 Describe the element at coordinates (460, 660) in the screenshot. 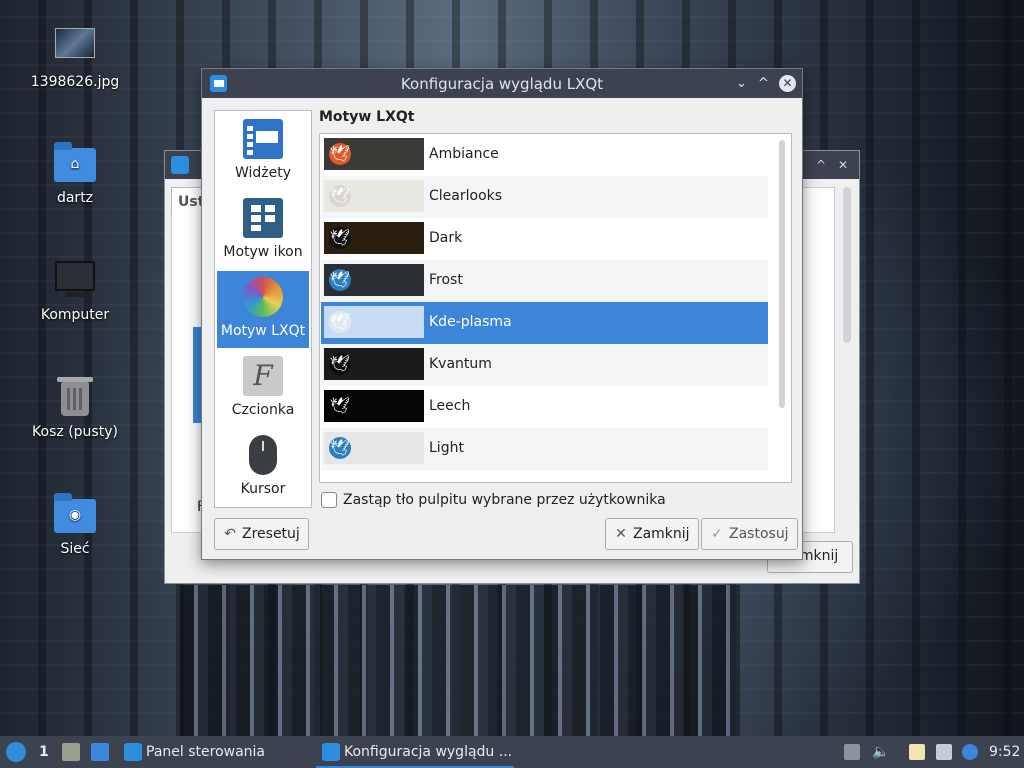

I see `wallpaper-rack` at that location.